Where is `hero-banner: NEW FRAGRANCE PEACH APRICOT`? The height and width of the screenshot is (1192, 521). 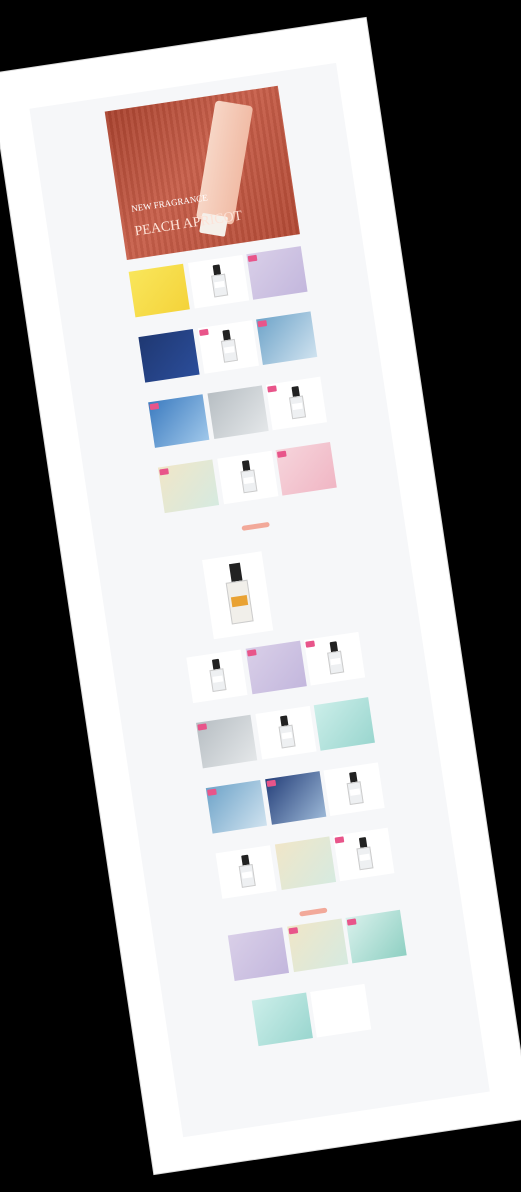
hero-banner: NEW FRAGRANCE PEACH APRICOT is located at coordinates (202, 172).